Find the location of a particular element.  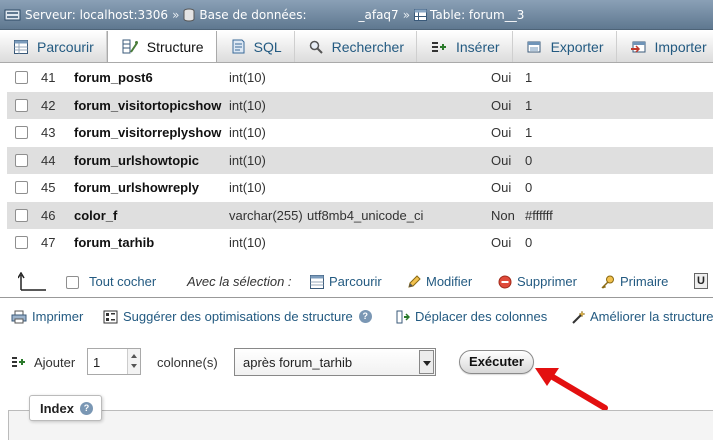

tab-structure-label: Structure is located at coordinates (175, 47).